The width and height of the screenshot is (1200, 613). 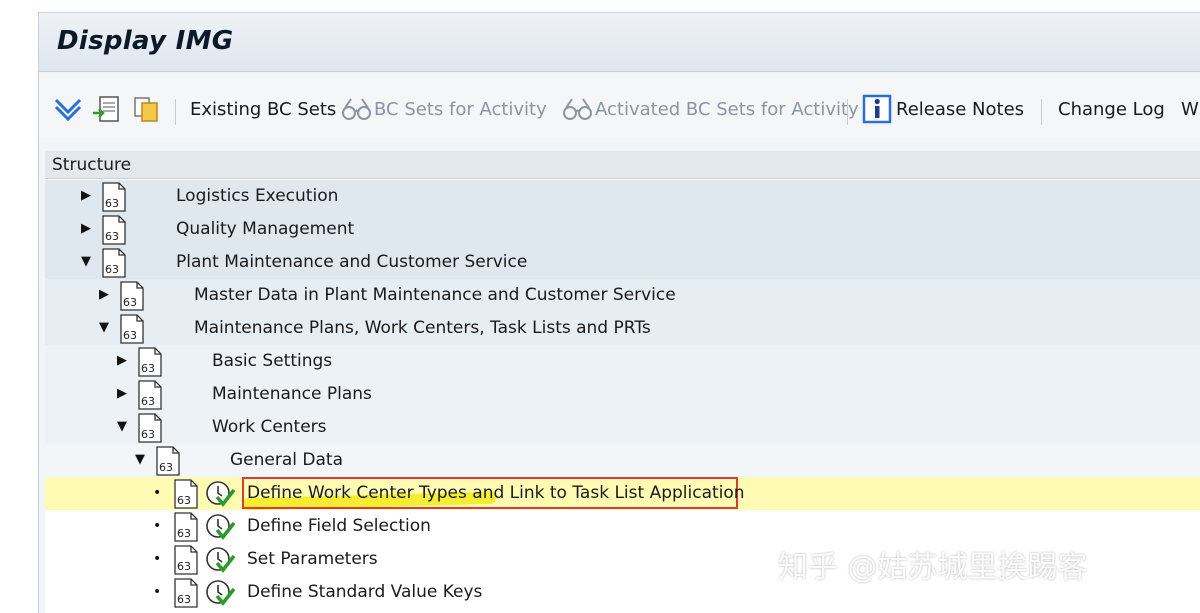 What do you see at coordinates (622, 165) in the screenshot?
I see `structure-header: Structure` at bounding box center [622, 165].